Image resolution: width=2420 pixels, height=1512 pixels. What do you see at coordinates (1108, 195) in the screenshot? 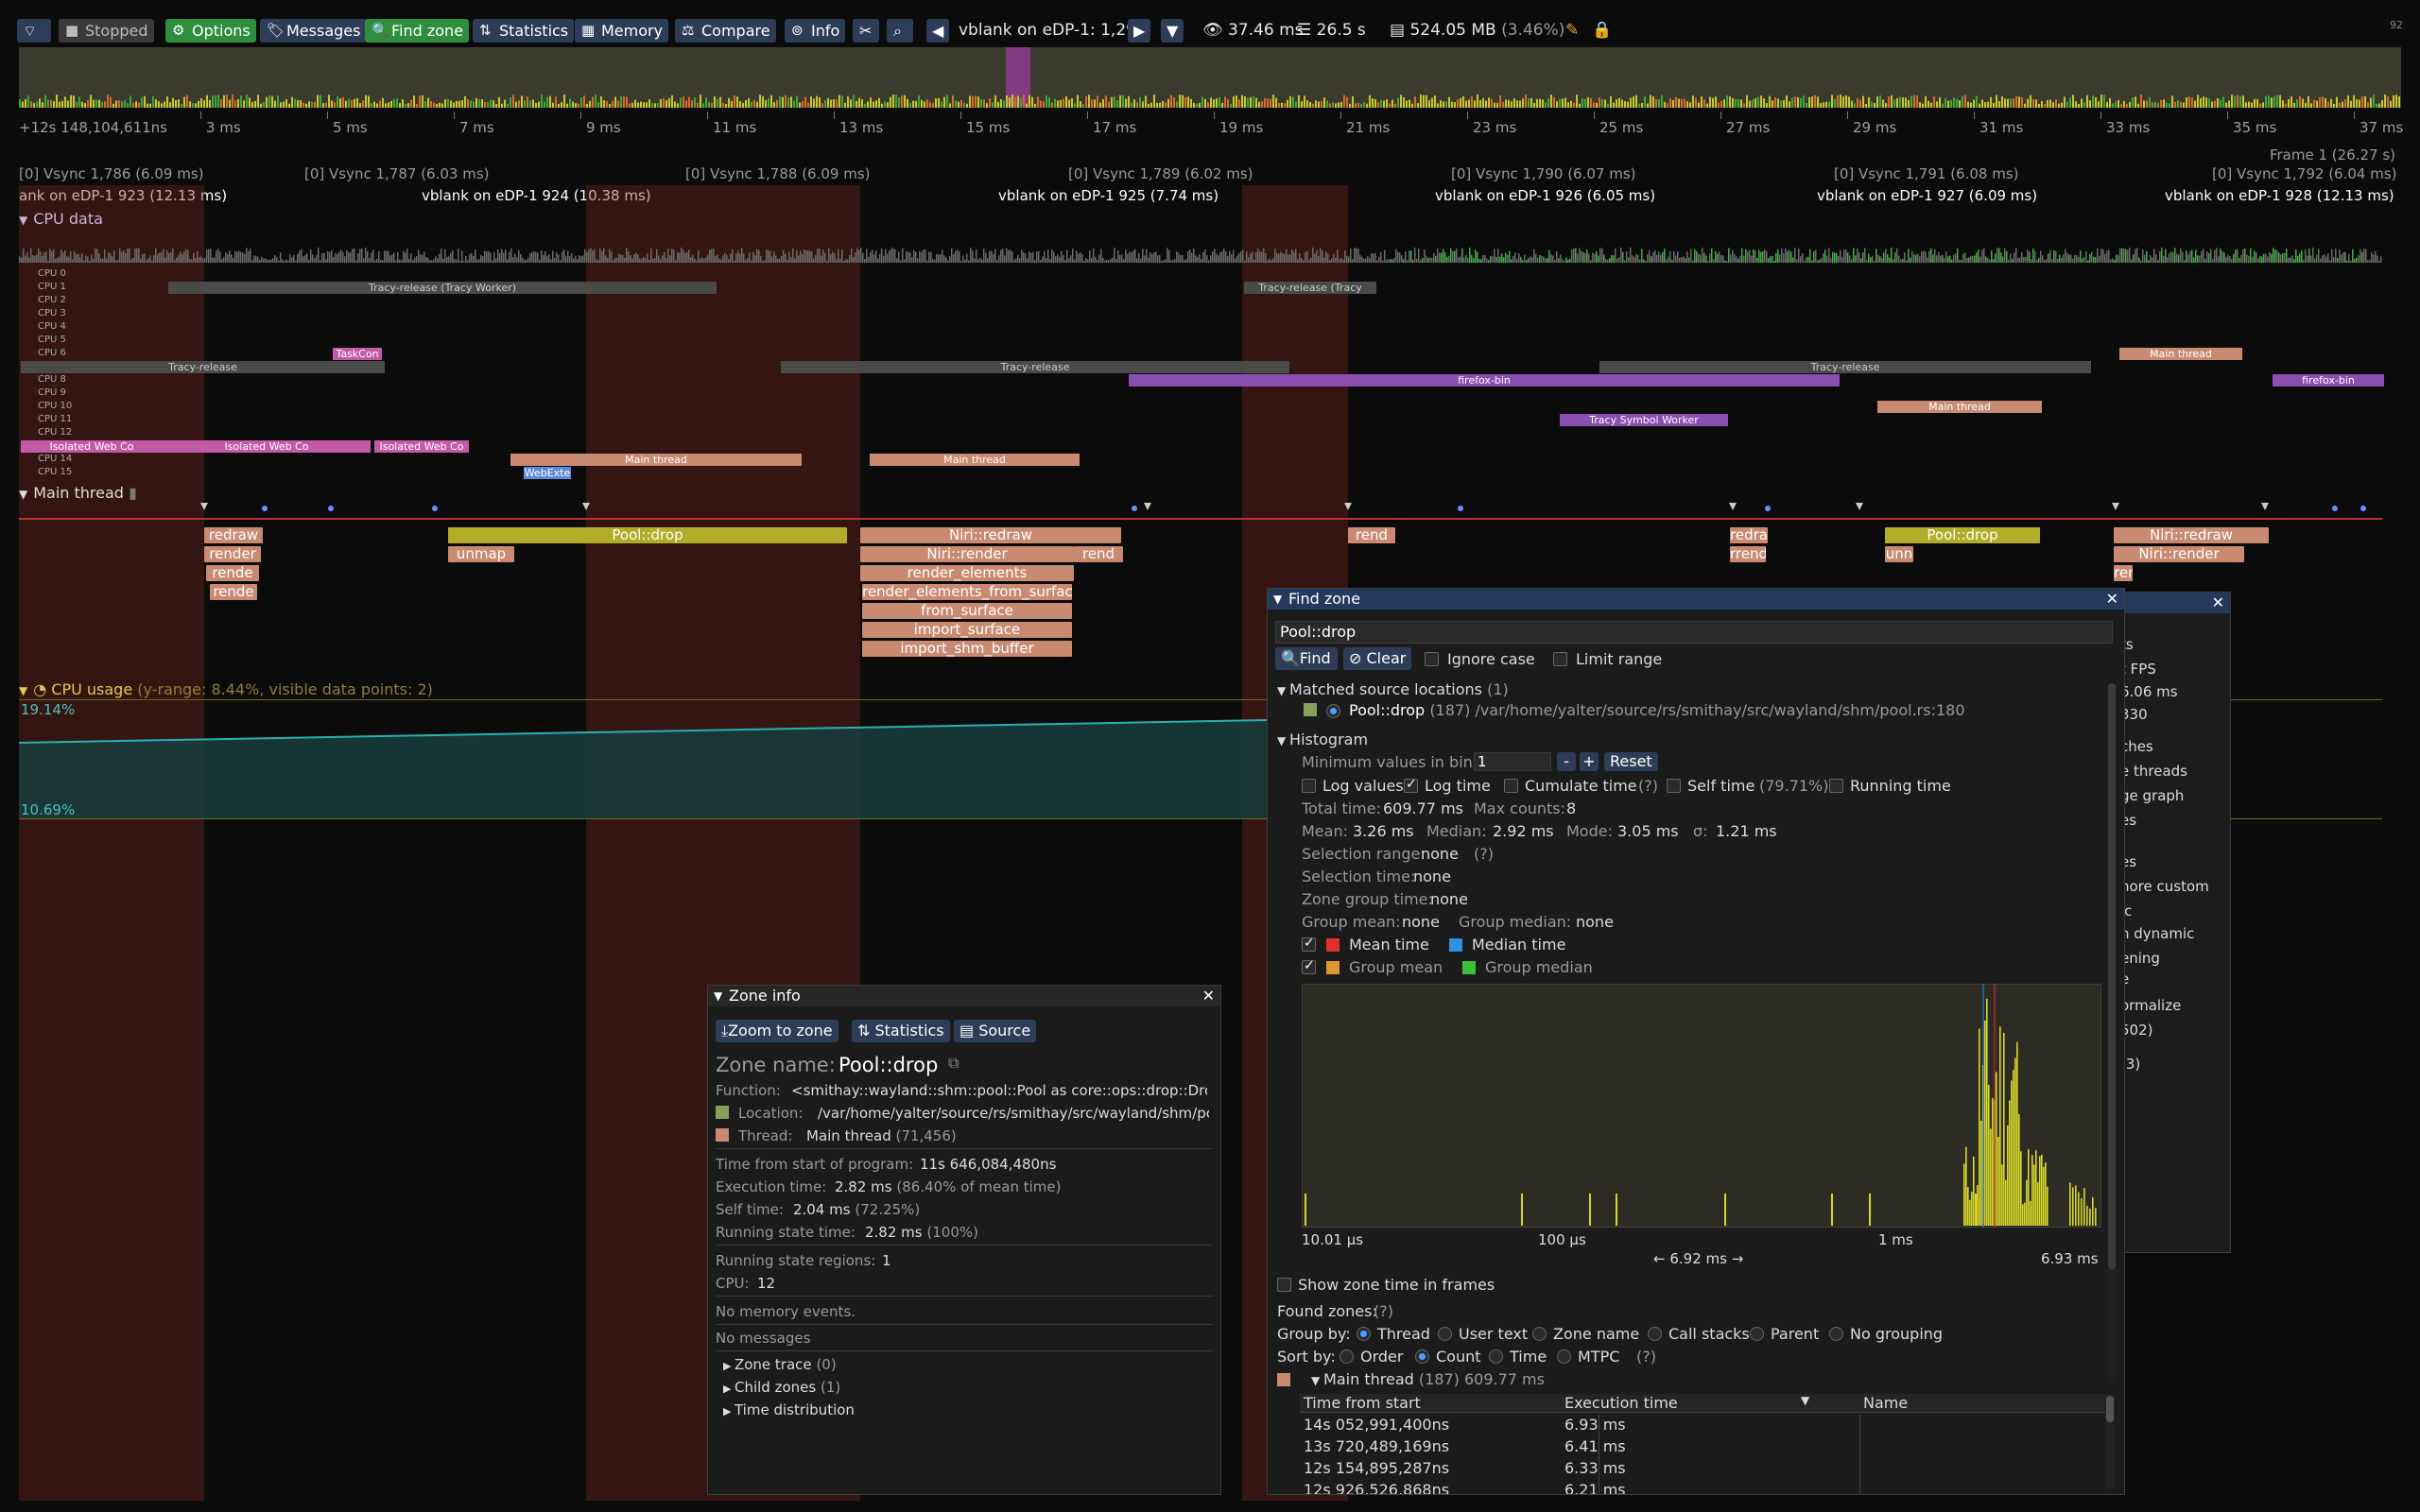
I see `vblank-item: vblank on eDP-1 925 (7.74 ms)` at bounding box center [1108, 195].